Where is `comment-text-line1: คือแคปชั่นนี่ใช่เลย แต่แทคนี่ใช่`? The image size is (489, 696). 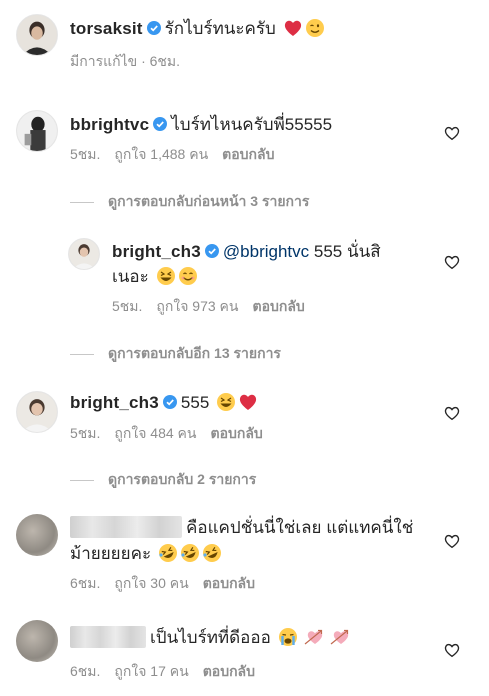 comment-text-line1: คือแคปชั่นนี่ใช่เลย แต่แทคนี่ใช่ is located at coordinates (300, 527).